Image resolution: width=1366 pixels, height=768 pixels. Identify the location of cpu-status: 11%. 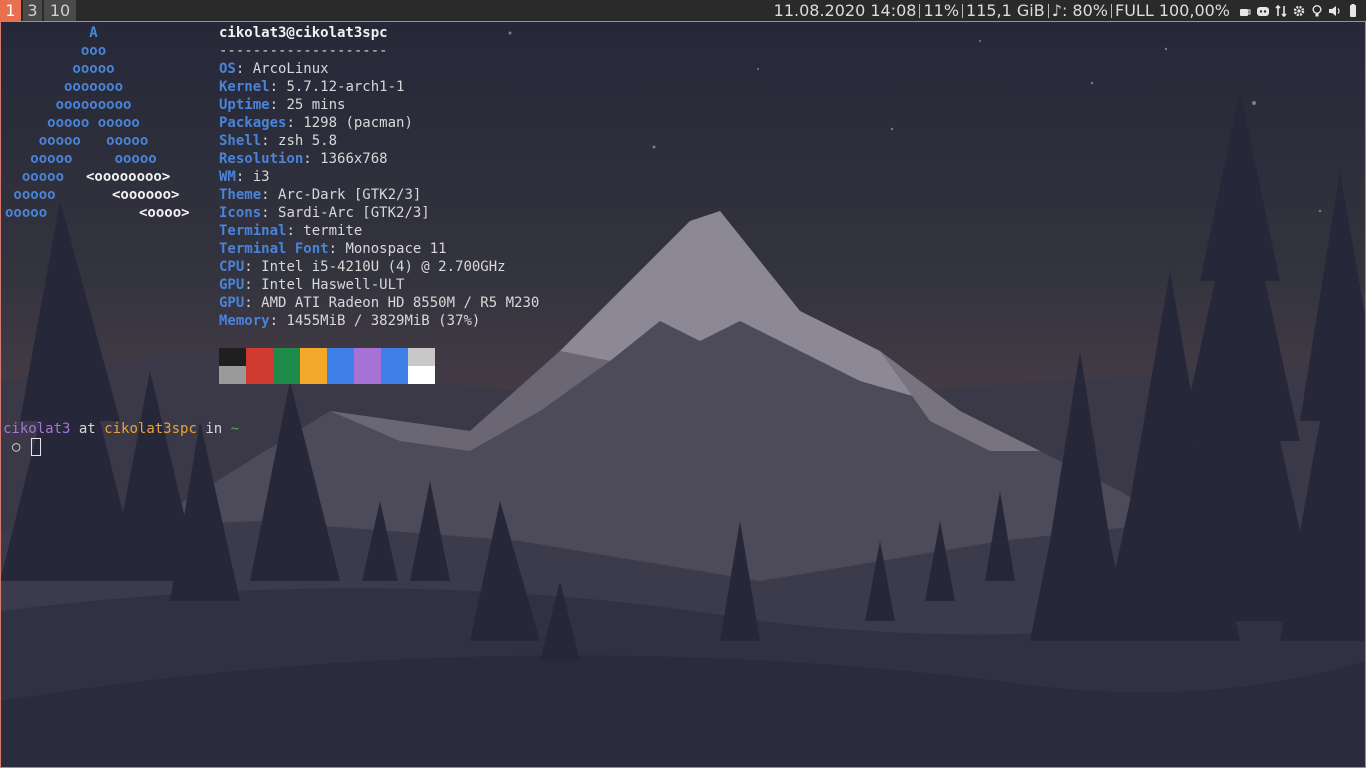
(941, 10).